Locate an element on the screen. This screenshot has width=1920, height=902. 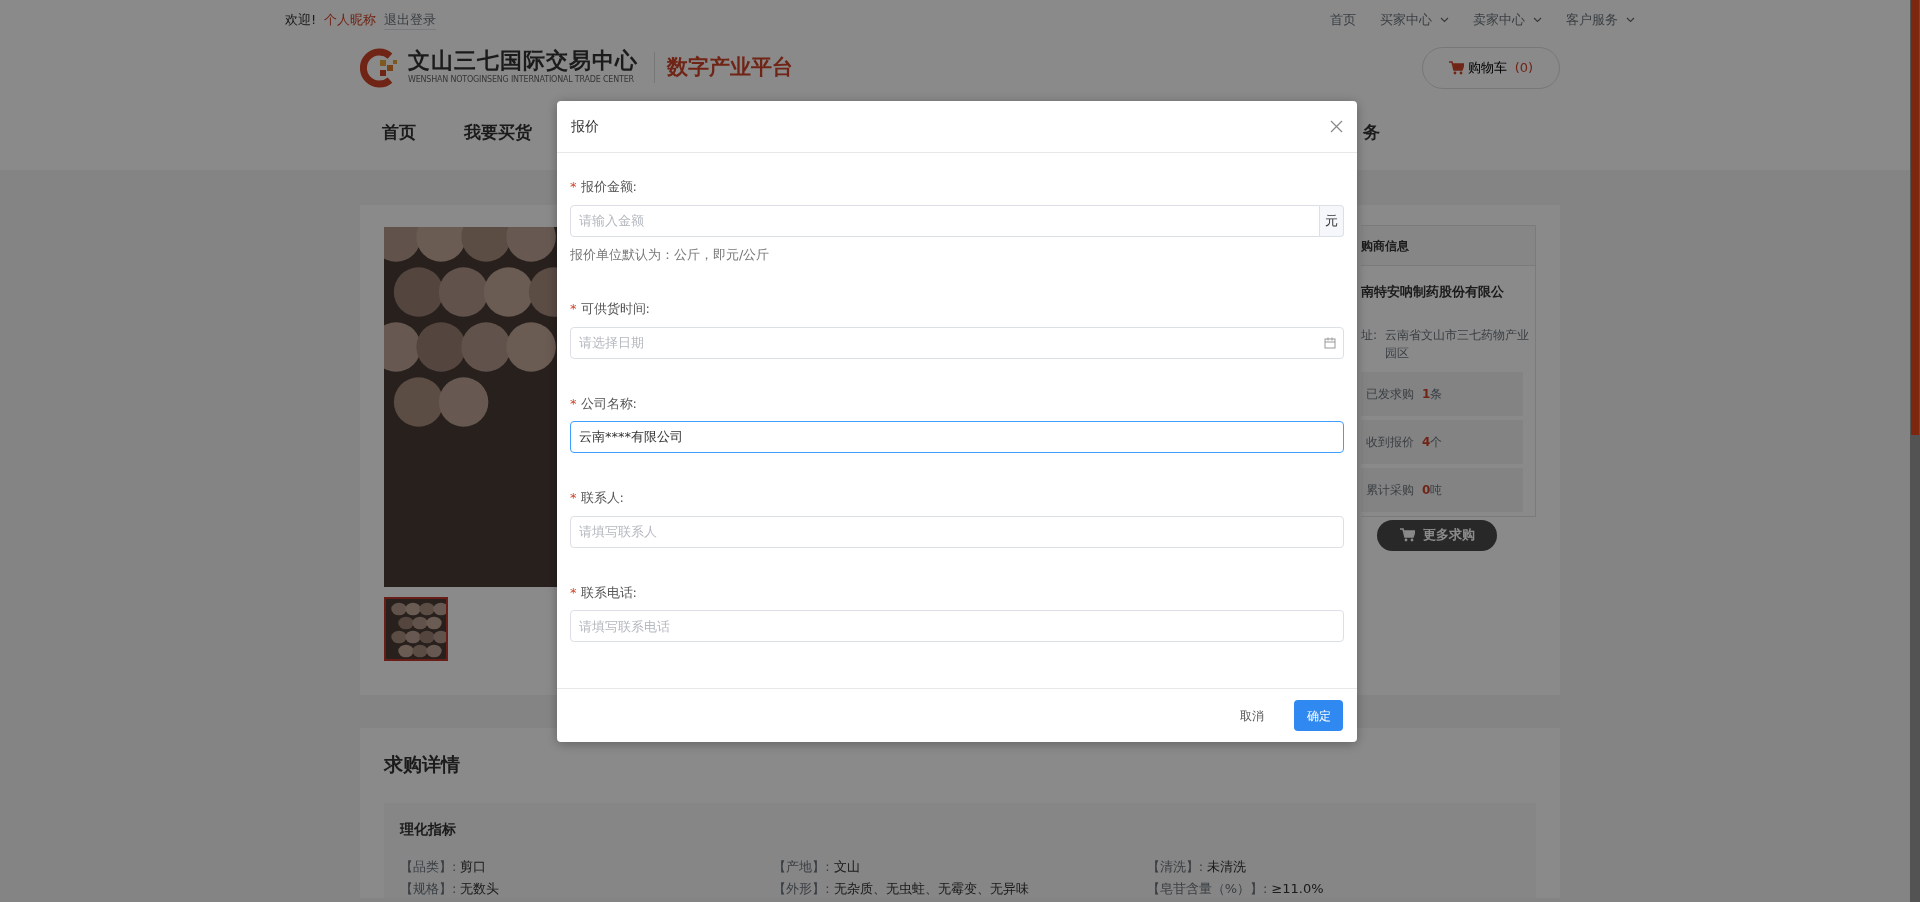
spec-value: ≥11.0% is located at coordinates (1297, 888).